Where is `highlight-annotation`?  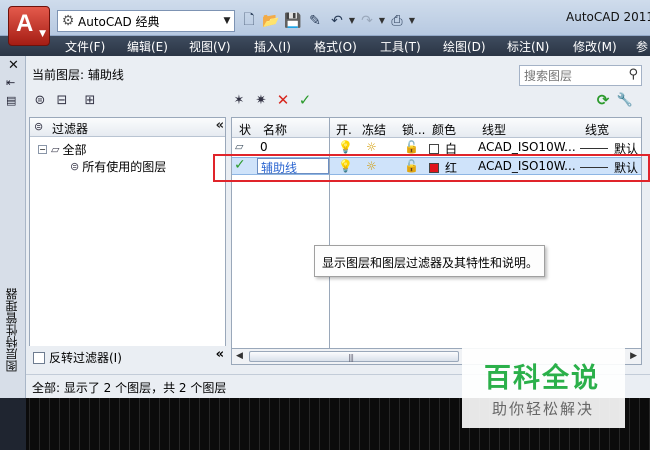
highlight-annotation is located at coordinates (431, 168).